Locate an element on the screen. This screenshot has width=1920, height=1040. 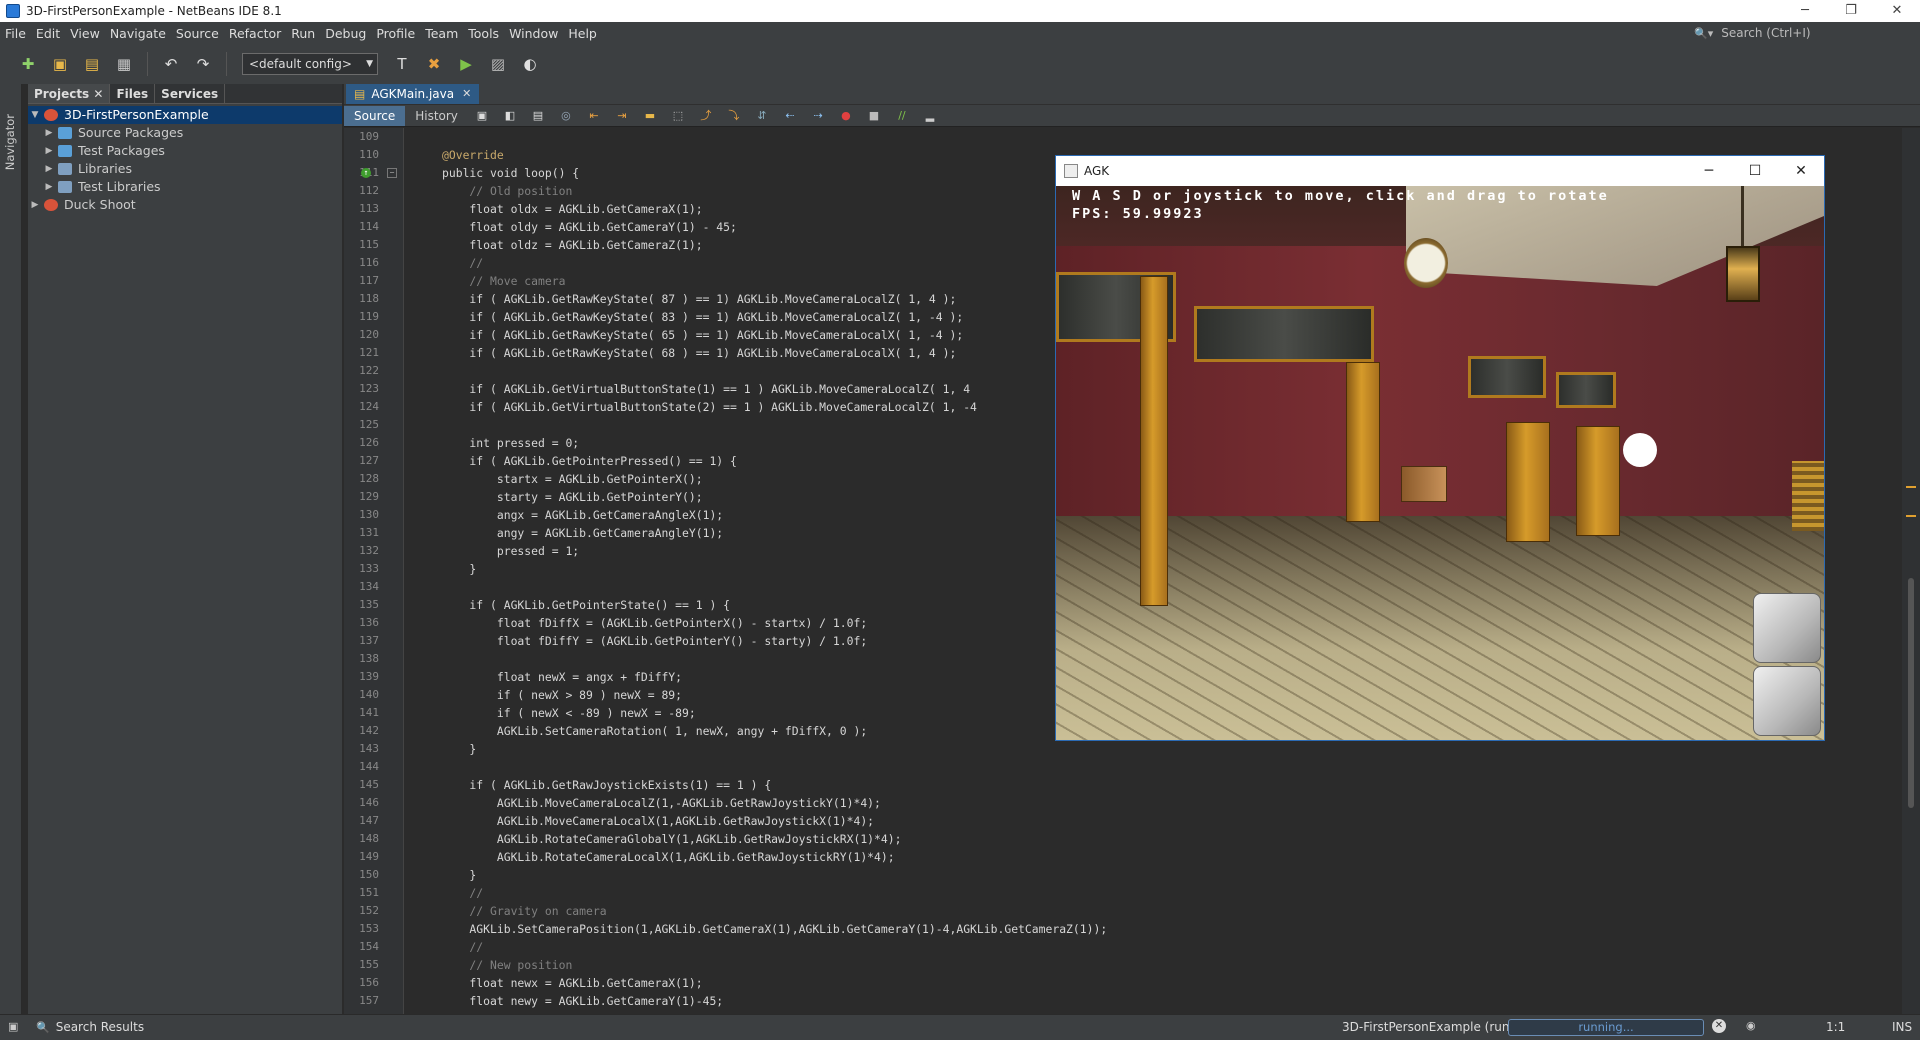
toggle-bookmark-icon: ⇵ is located at coordinates (762, 116).